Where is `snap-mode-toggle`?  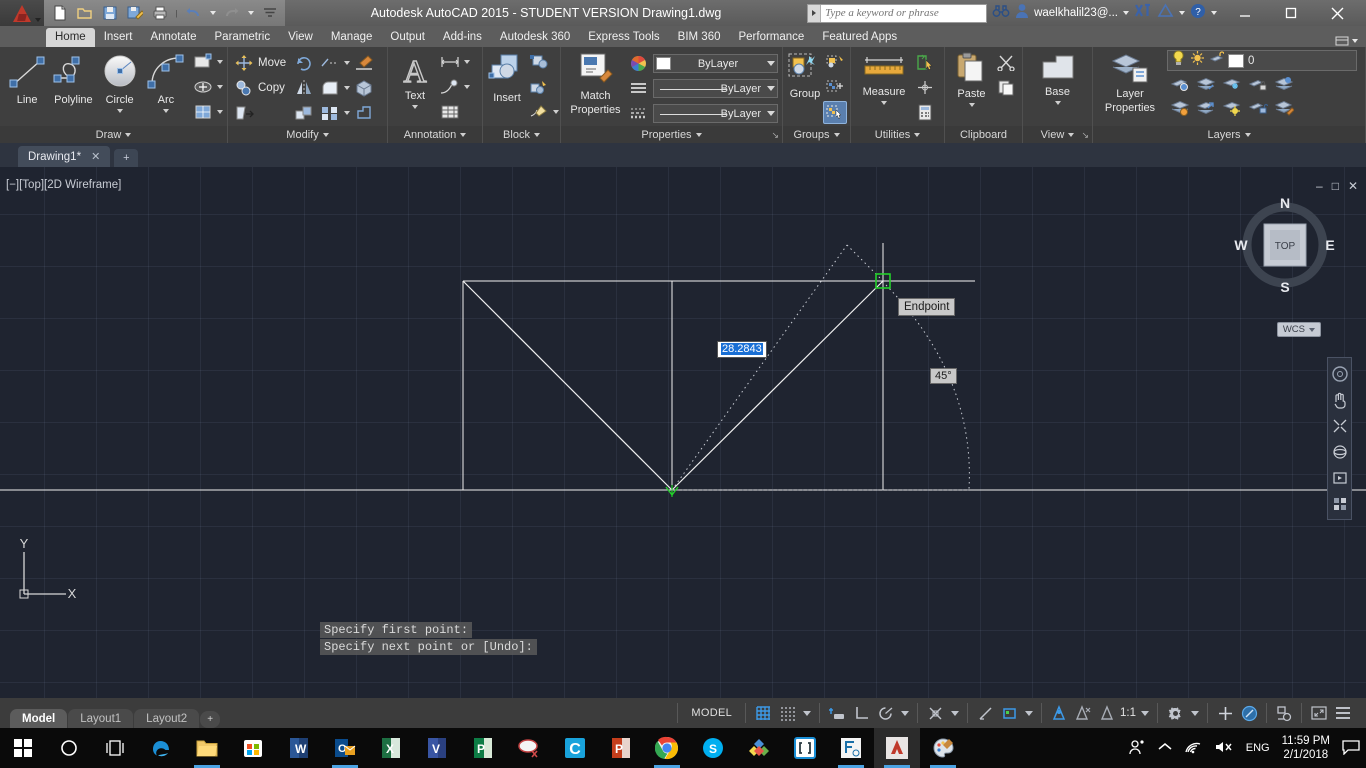
snap-mode-toggle is located at coordinates (787, 713).